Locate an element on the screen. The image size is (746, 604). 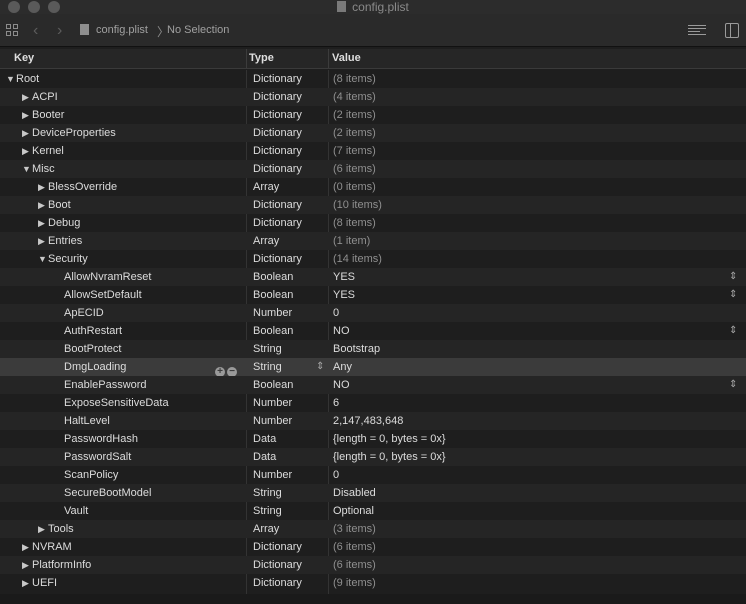
table-row: ▶ NVRAM Dictionary (6 items) is located at coordinates (373, 547).